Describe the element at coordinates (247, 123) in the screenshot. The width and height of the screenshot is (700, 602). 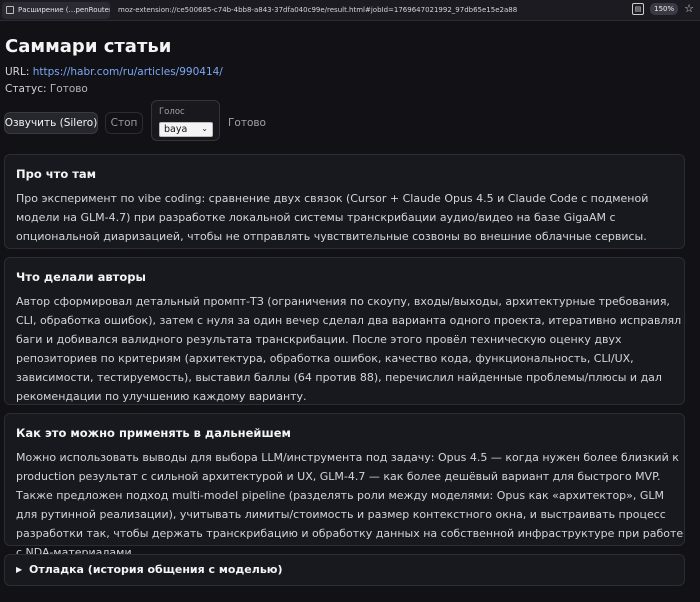
I see `tts-status: Готово` at that location.